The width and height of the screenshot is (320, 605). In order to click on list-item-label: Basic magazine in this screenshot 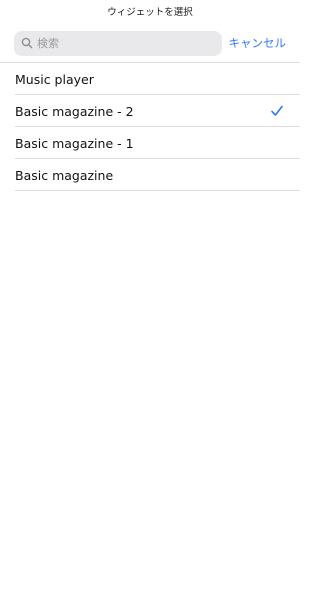, I will do `click(64, 175)`.